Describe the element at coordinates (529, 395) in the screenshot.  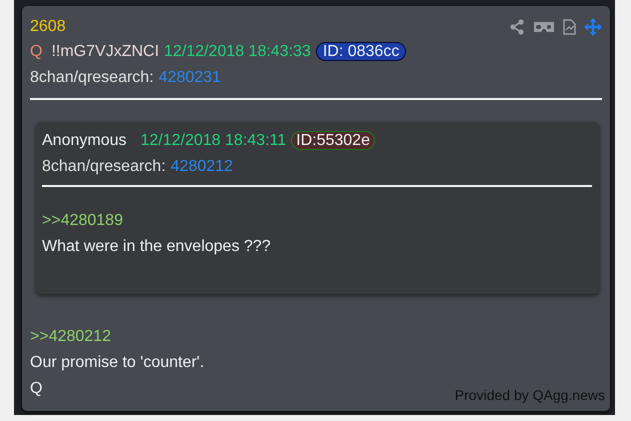
I see `credit-text: Provided by QAgg.news` at that location.